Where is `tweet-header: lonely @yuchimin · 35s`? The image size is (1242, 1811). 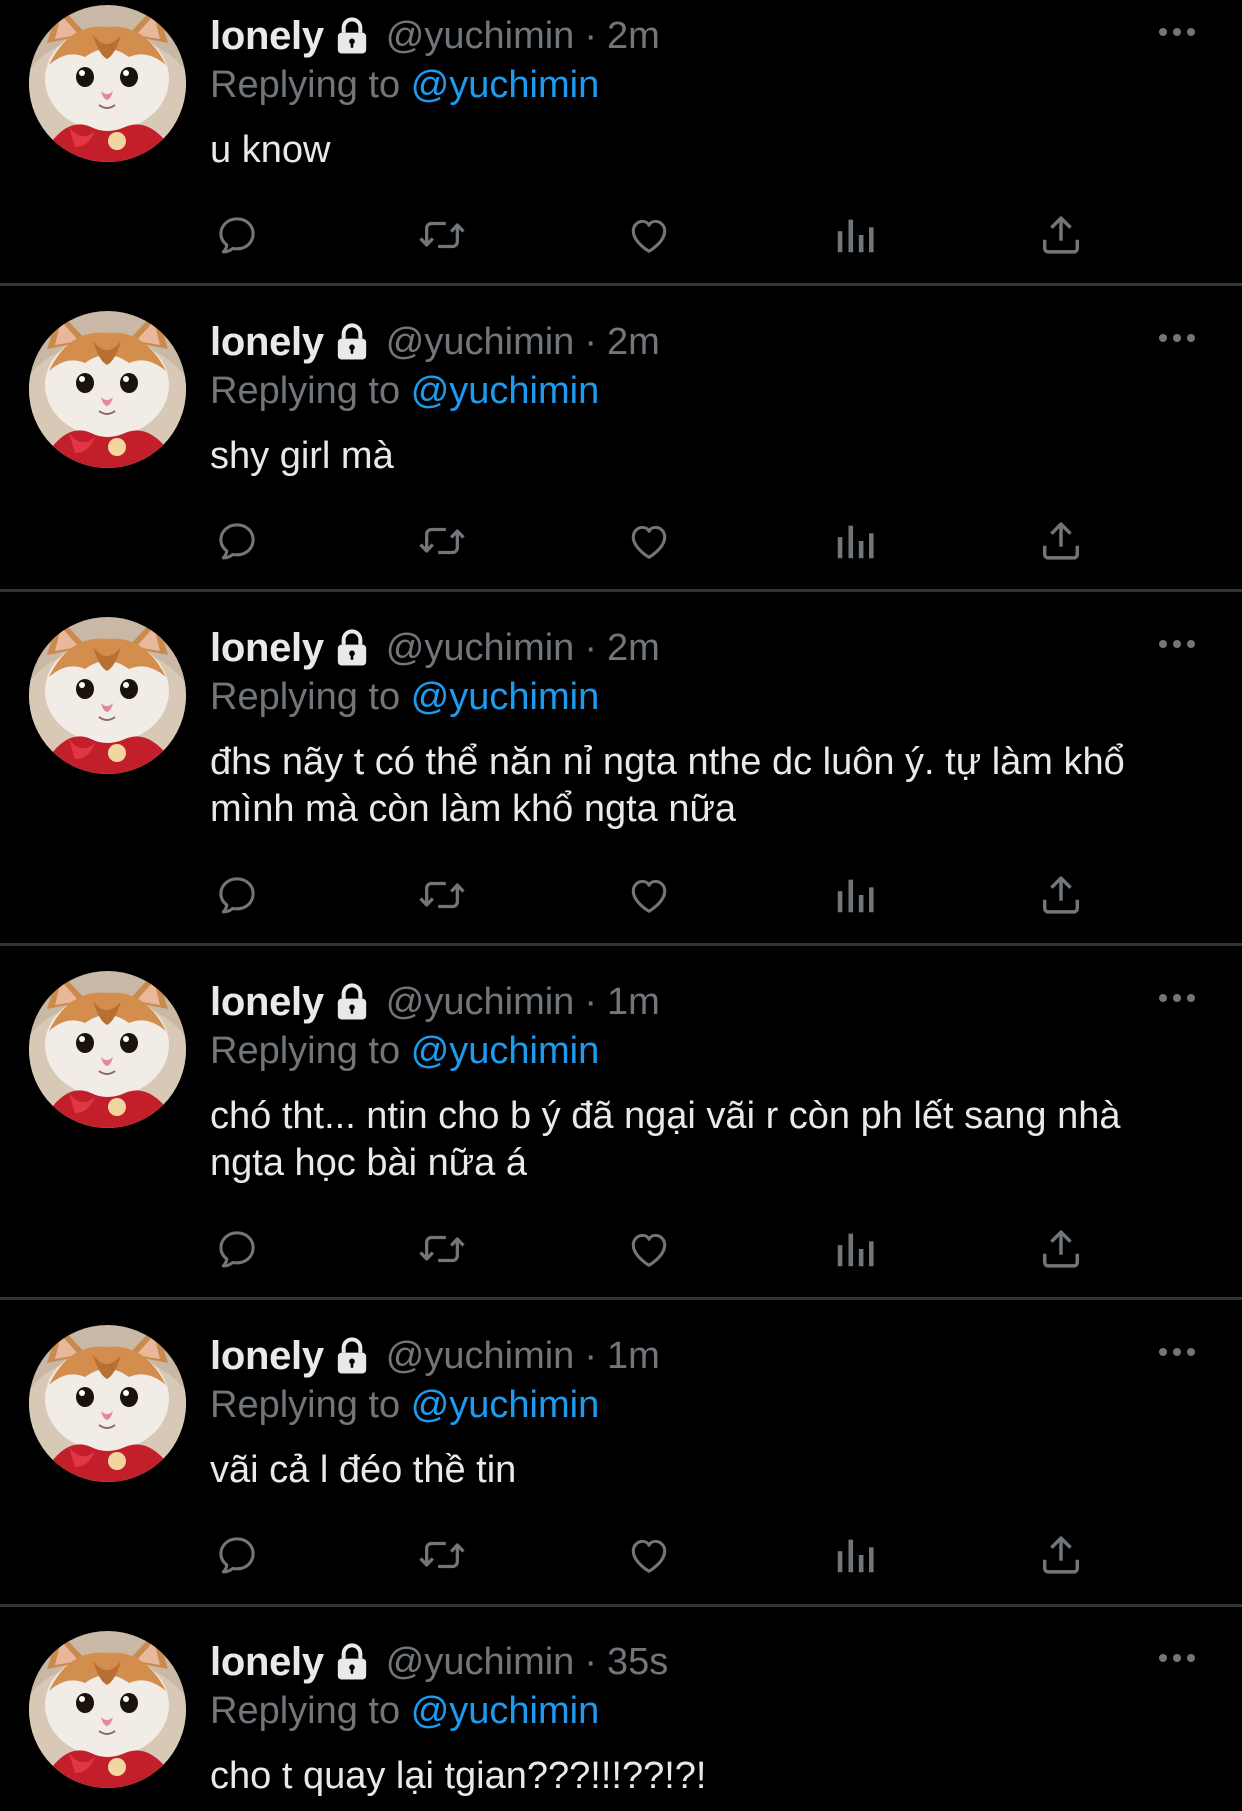 tweet-header: lonely @yuchimin · 35s is located at coordinates (439, 1662).